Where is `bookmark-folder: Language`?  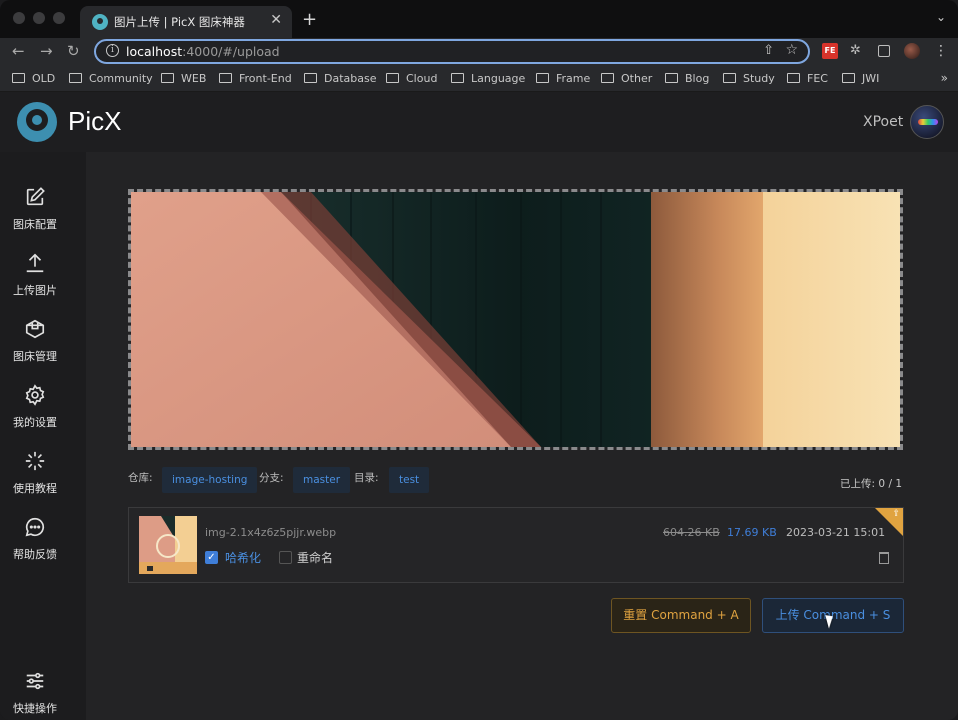 bookmark-folder: Language is located at coordinates (488, 78).